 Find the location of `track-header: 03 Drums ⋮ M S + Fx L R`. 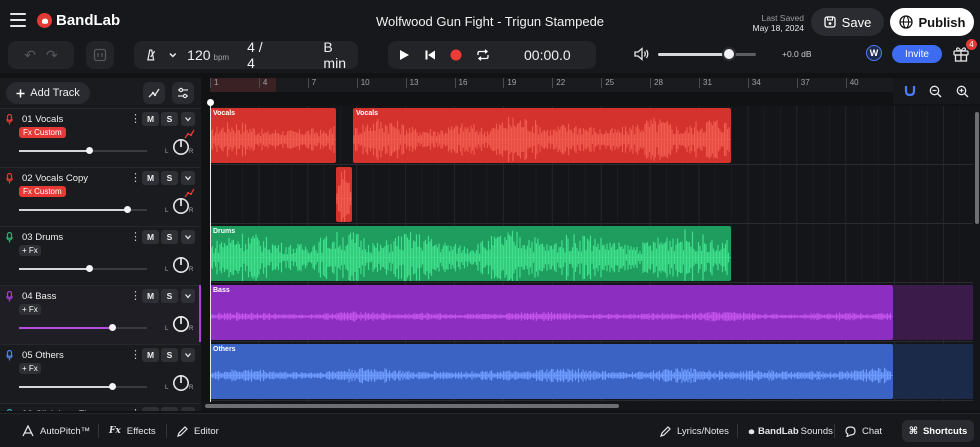

track-header: 03 Drums ⋮ M S + Fx L R is located at coordinates (100, 255).